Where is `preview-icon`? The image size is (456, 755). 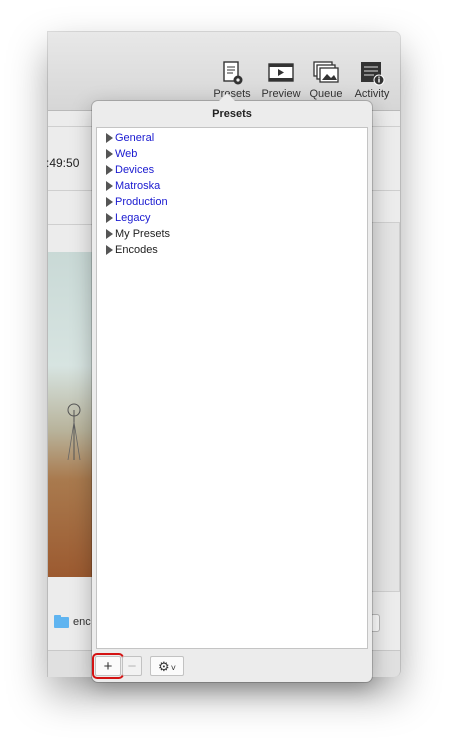 preview-icon is located at coordinates (281, 72).